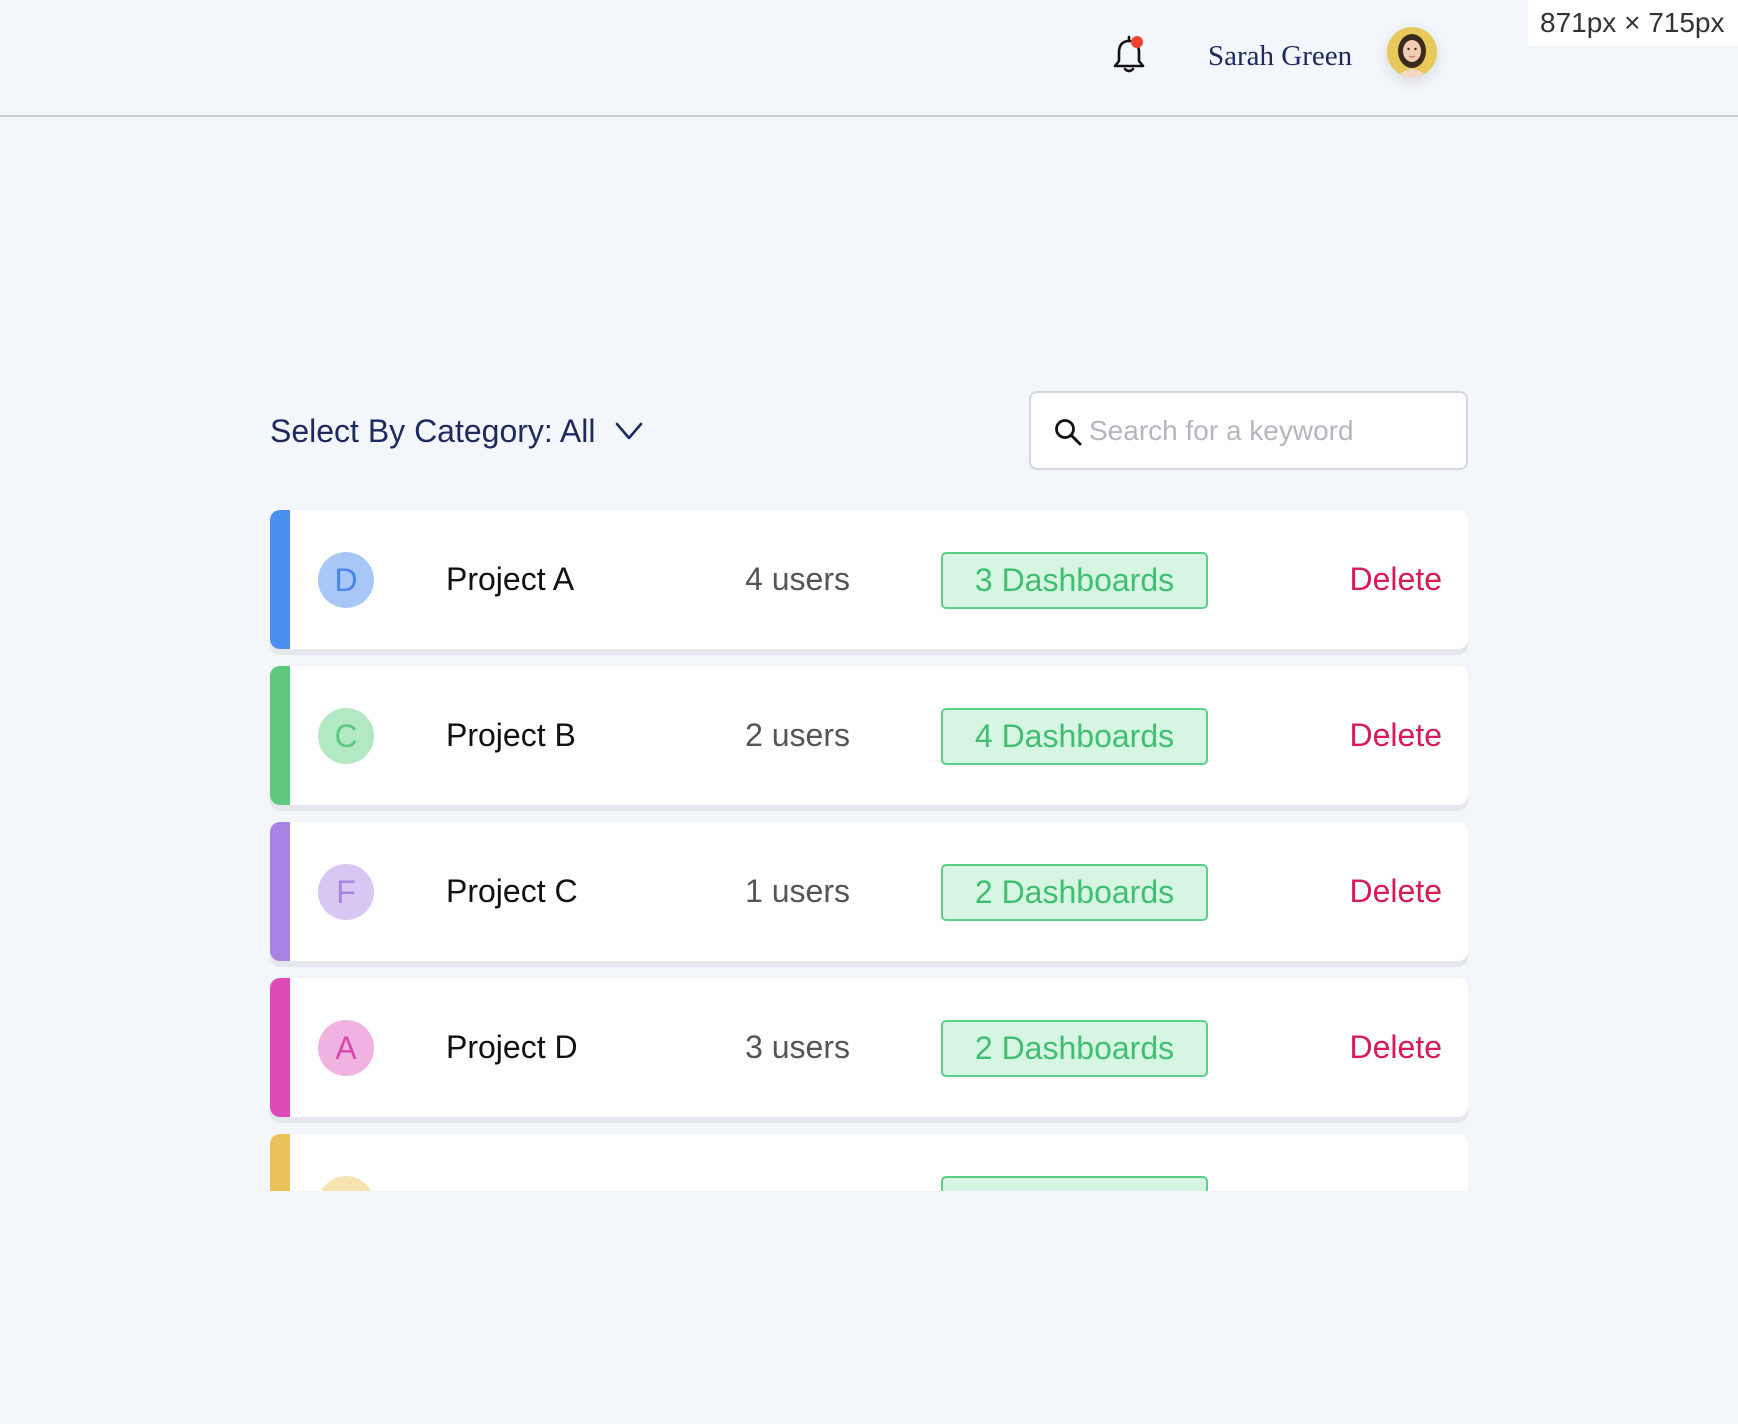  Describe the element at coordinates (346, 892) in the screenshot. I see `project-letter-badge: F` at that location.